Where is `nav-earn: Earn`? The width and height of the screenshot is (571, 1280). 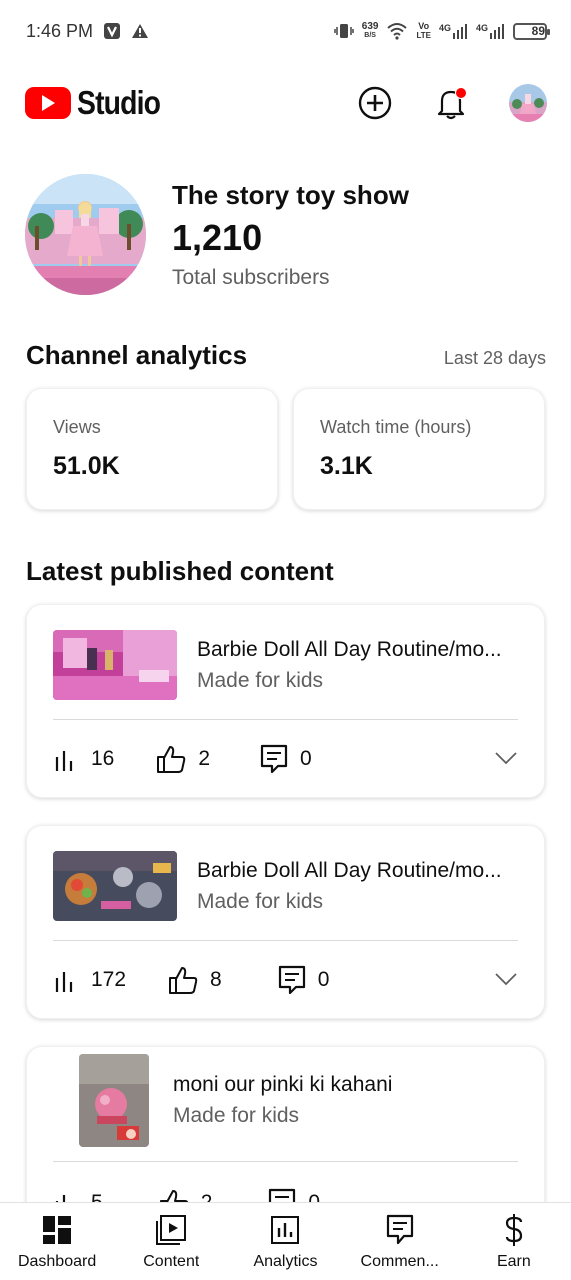 nav-earn: Earn is located at coordinates (514, 1246).